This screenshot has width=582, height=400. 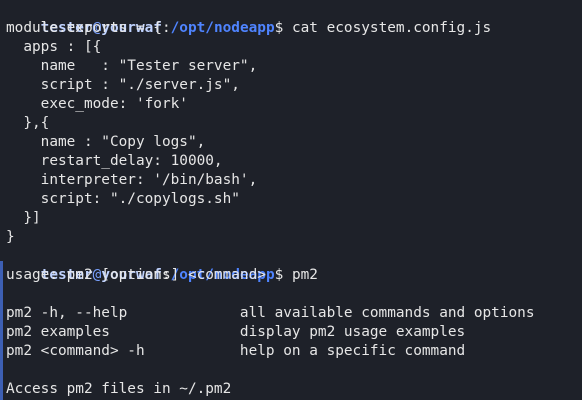 I want to click on file-line: restart_delay: 10000,, so click(x=114, y=161).